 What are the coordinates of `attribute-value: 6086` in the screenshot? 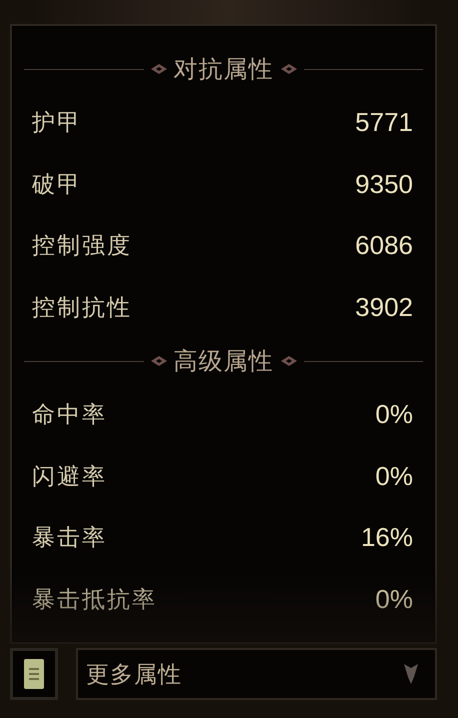 It's located at (384, 246).